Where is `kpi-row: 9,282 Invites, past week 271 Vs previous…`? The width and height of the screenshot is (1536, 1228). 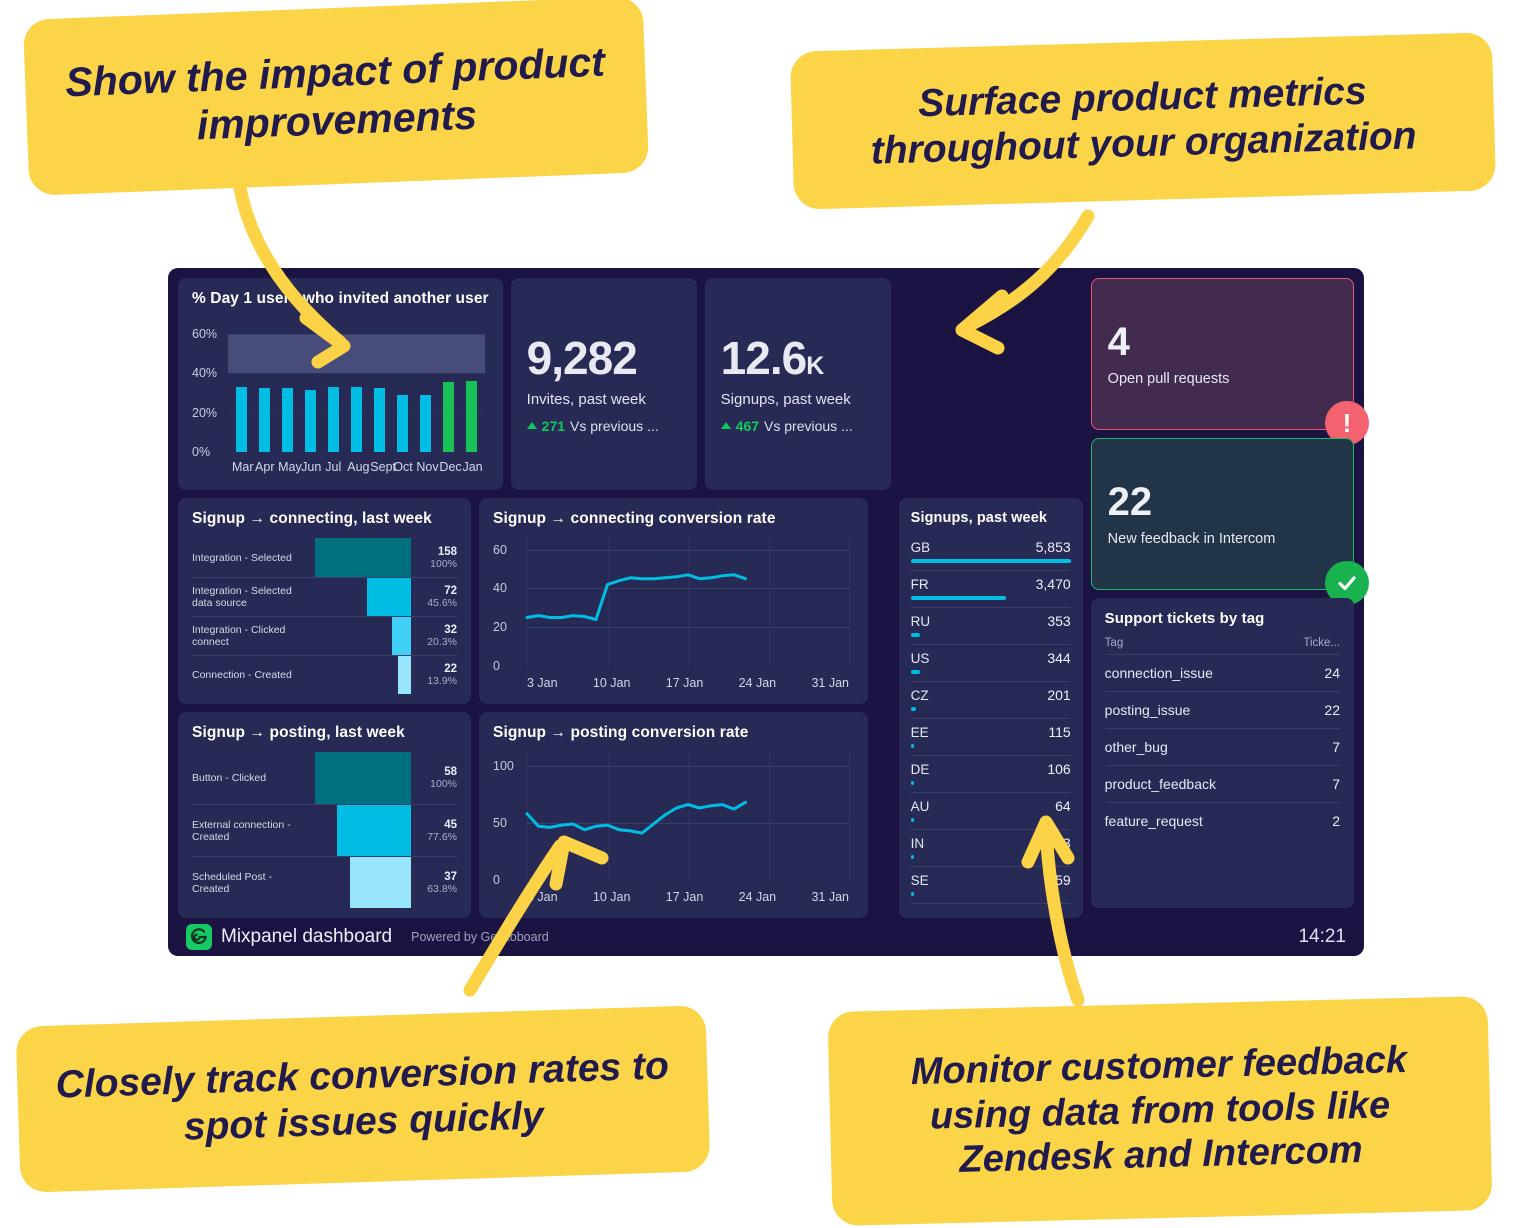
kpi-row: 9,282 Invites, past week 271 Vs previous… is located at coordinates (700, 384).